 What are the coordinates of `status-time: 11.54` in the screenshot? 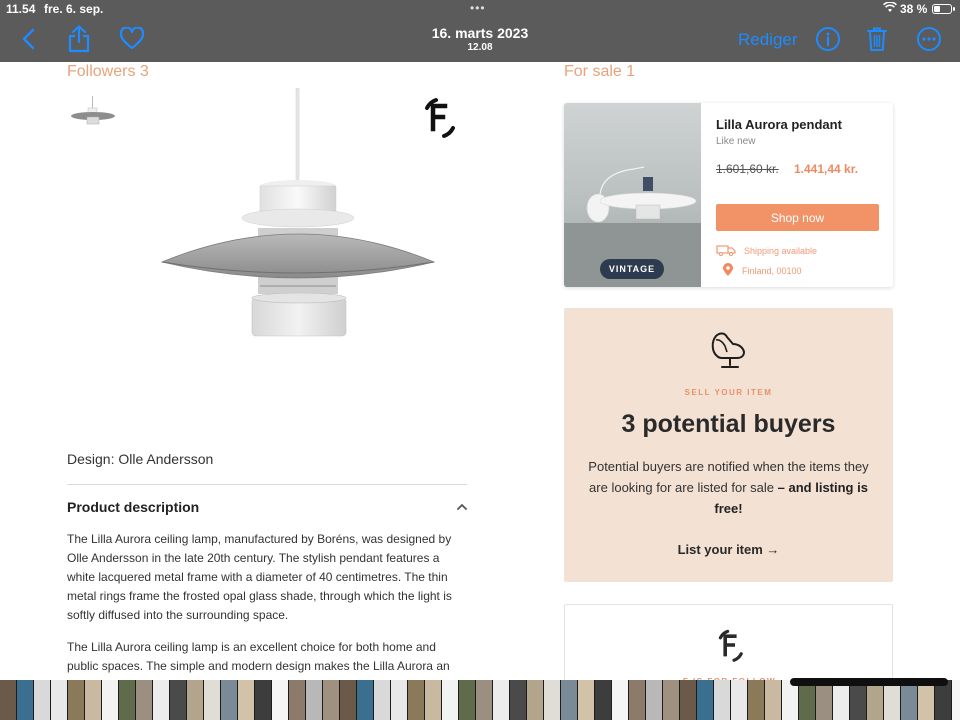 It's located at (21, 9).